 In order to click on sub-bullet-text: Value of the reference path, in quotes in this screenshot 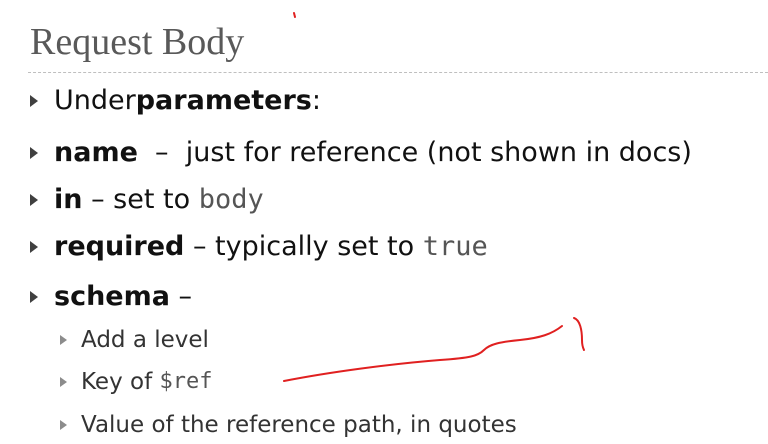, I will do `click(299, 425)`.